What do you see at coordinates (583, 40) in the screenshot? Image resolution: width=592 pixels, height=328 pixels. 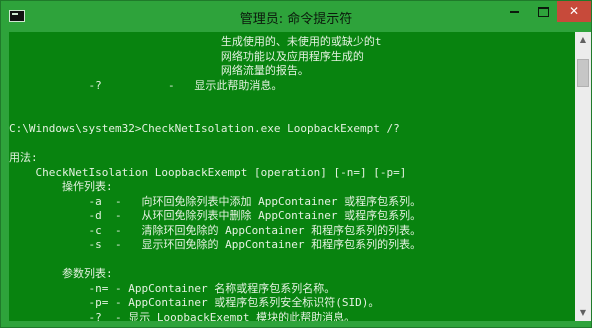 I see `scroll-up-icon: ▲` at bounding box center [583, 40].